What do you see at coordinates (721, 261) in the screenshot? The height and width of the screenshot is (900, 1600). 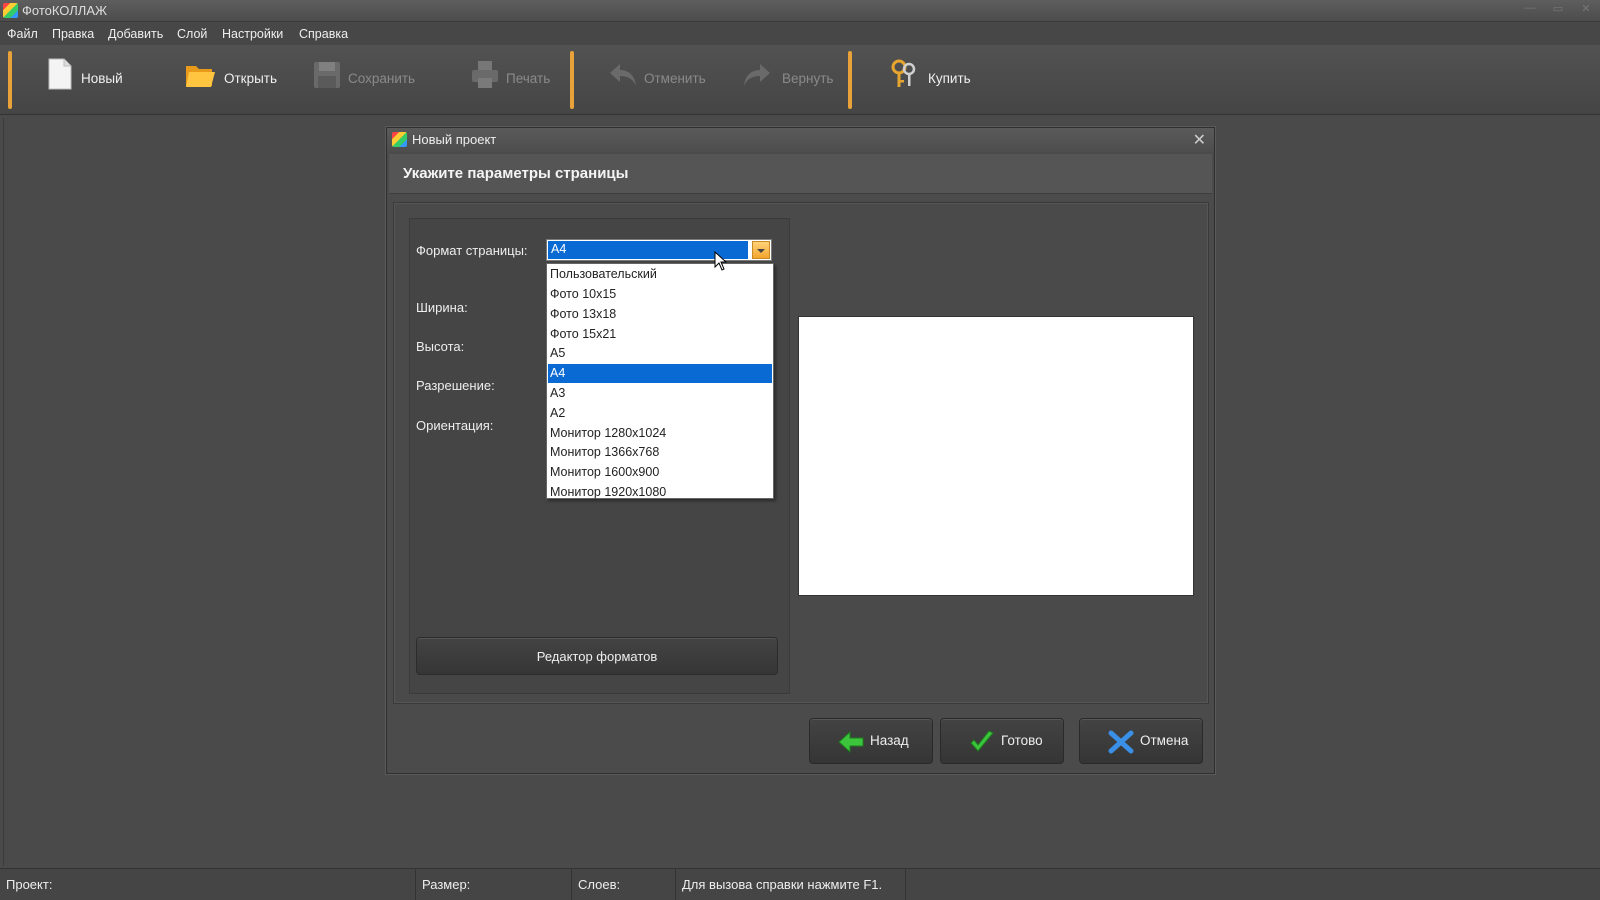 I see `mouse-pointer-icon` at bounding box center [721, 261].